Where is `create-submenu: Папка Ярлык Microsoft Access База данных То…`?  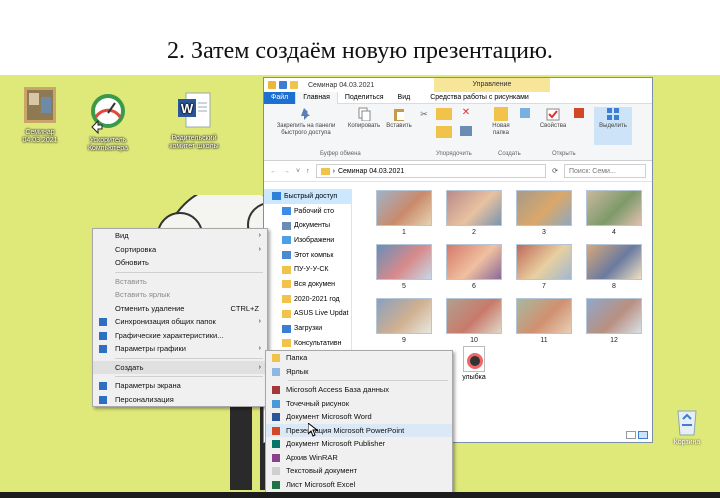 create-submenu: Папка Ярлык Microsoft Access База данных То… is located at coordinates (359, 424).